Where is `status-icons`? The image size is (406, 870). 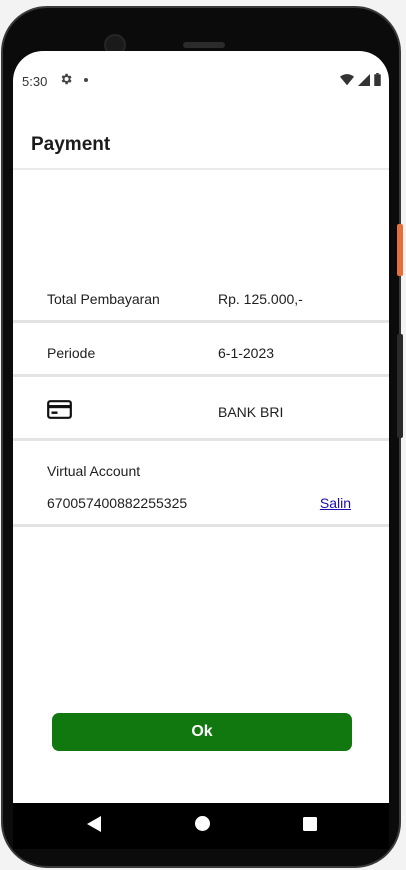 status-icons is located at coordinates (360, 82).